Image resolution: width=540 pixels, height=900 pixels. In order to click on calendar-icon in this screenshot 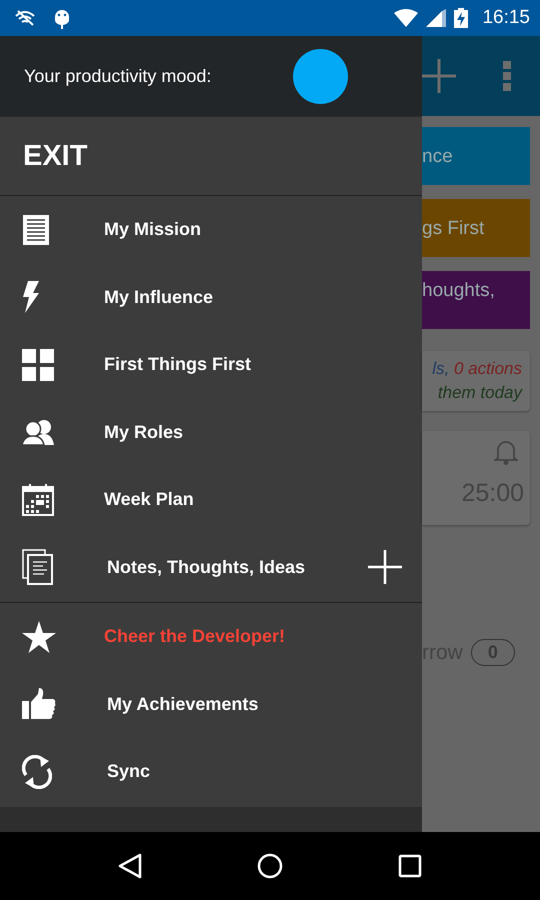, I will do `click(38, 500)`.